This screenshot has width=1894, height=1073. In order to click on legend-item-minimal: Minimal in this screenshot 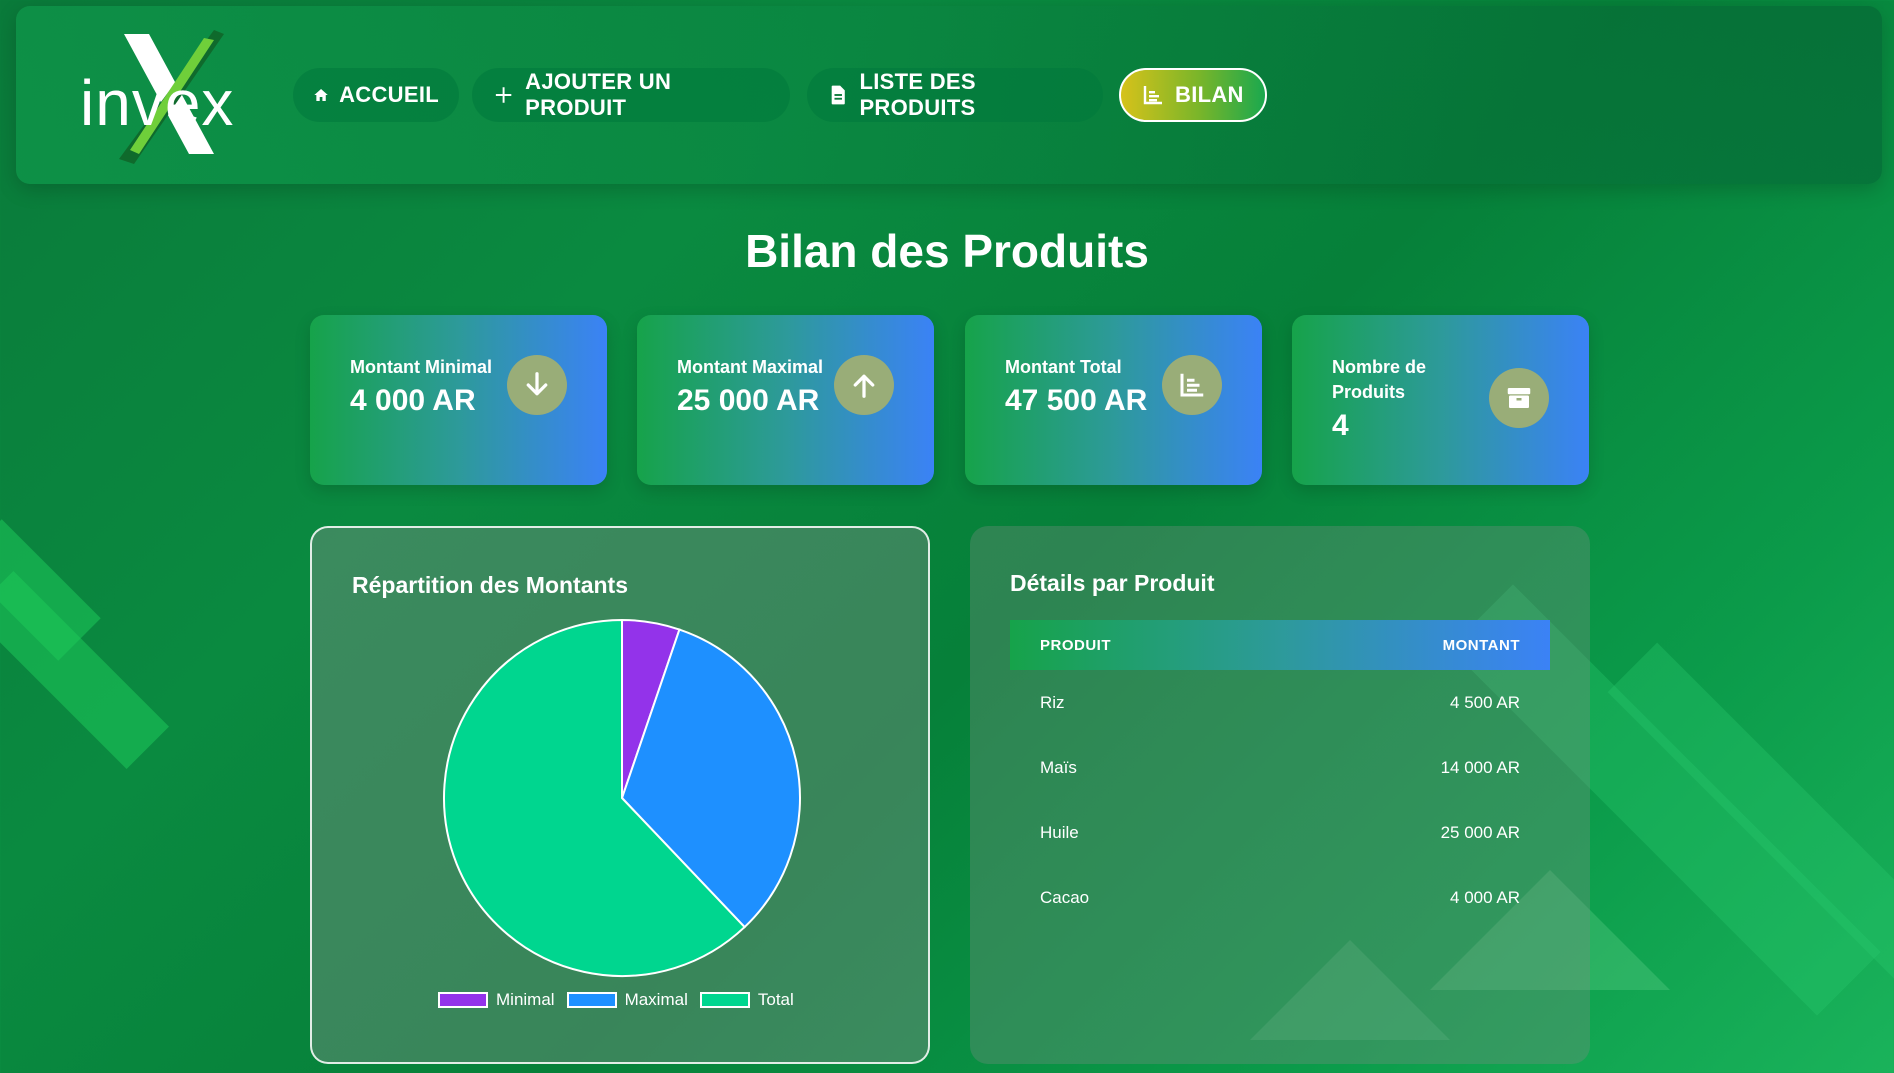, I will do `click(496, 1000)`.